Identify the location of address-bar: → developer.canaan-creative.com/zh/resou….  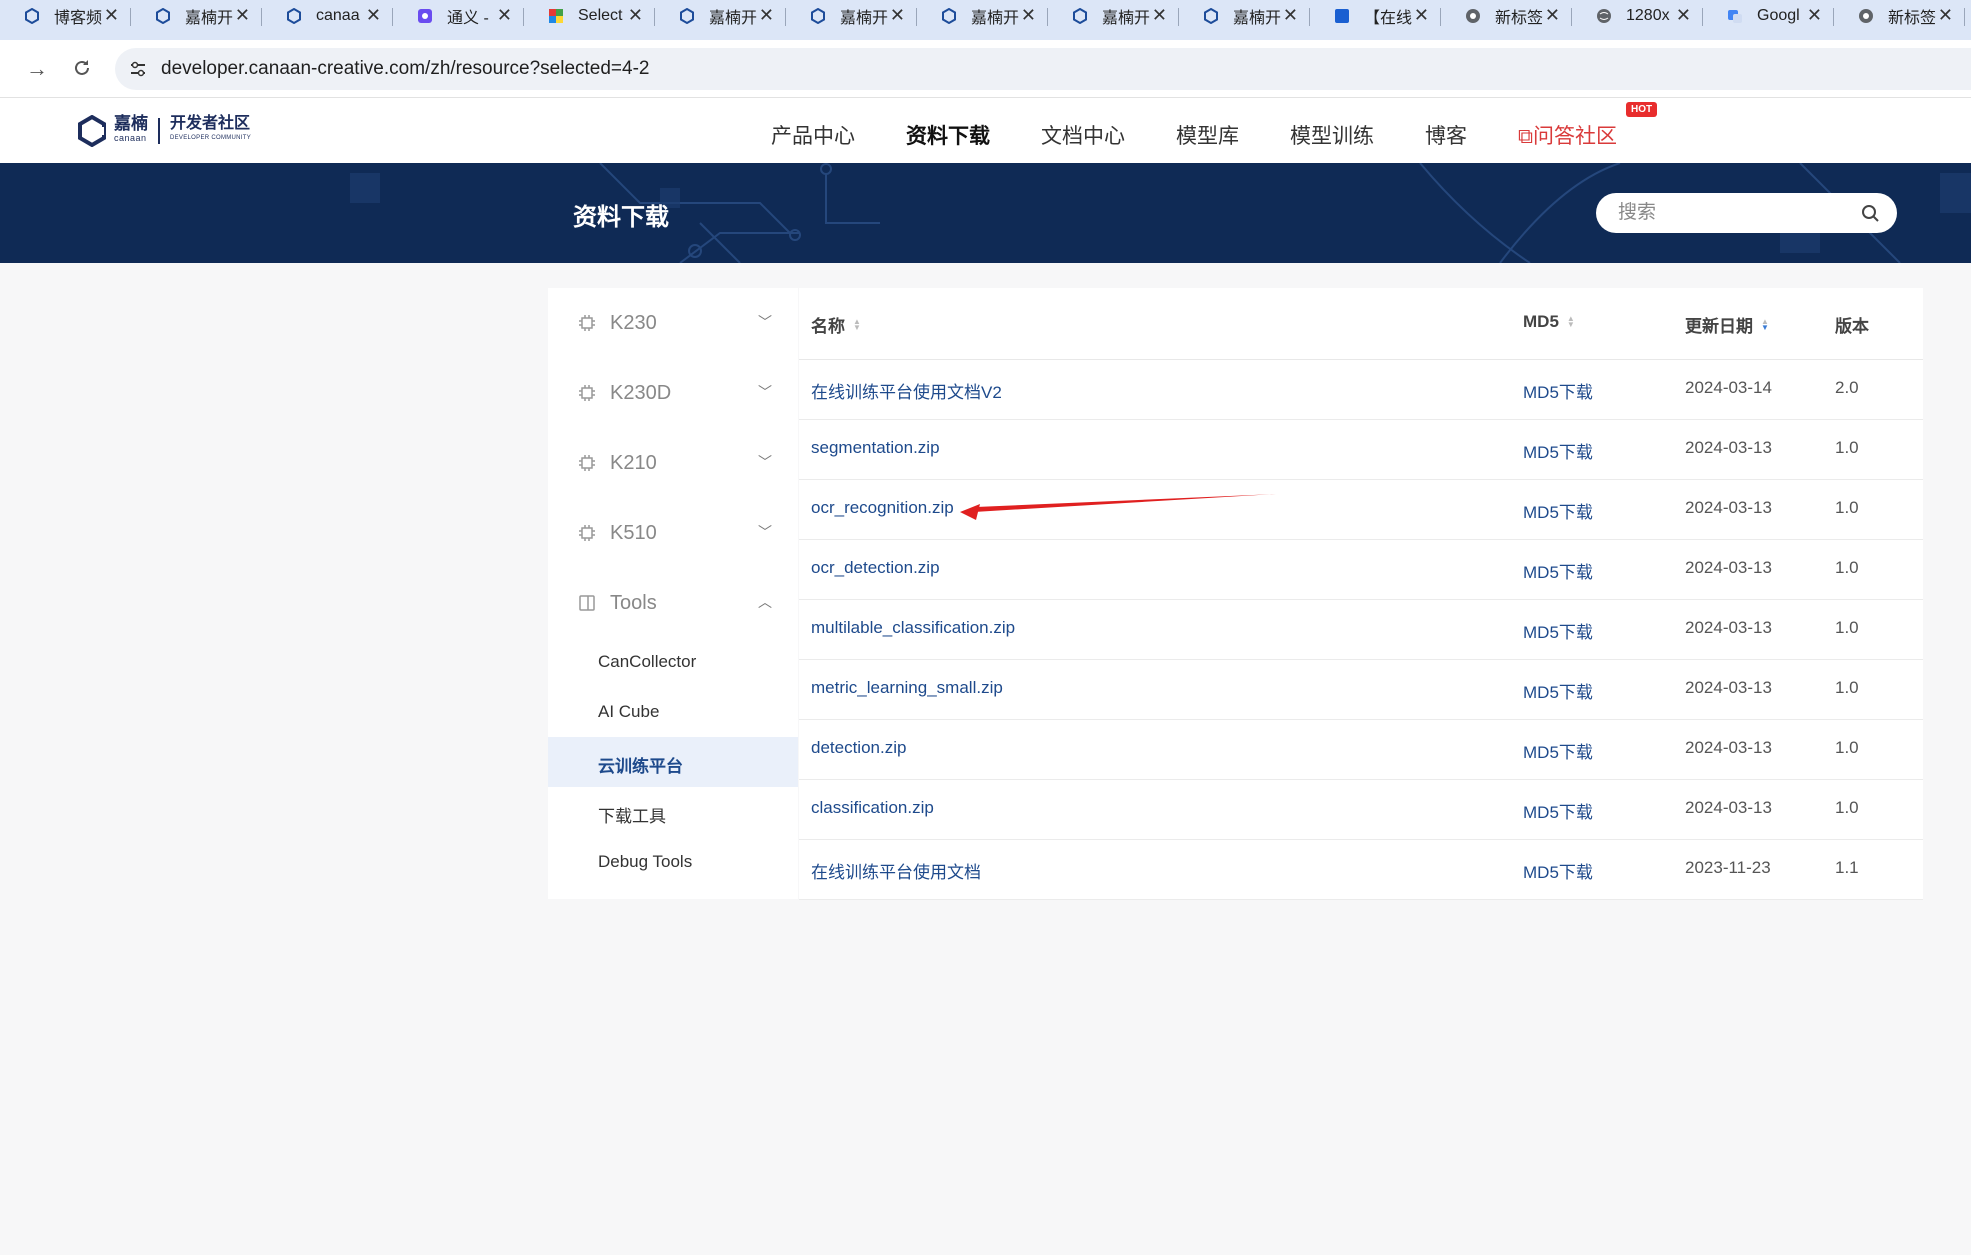
(985, 69).